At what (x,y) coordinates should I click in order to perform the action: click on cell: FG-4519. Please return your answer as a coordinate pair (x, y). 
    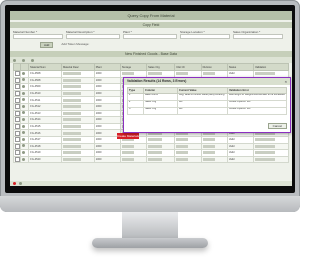
    Looking at the image, I should click on (35, 153).